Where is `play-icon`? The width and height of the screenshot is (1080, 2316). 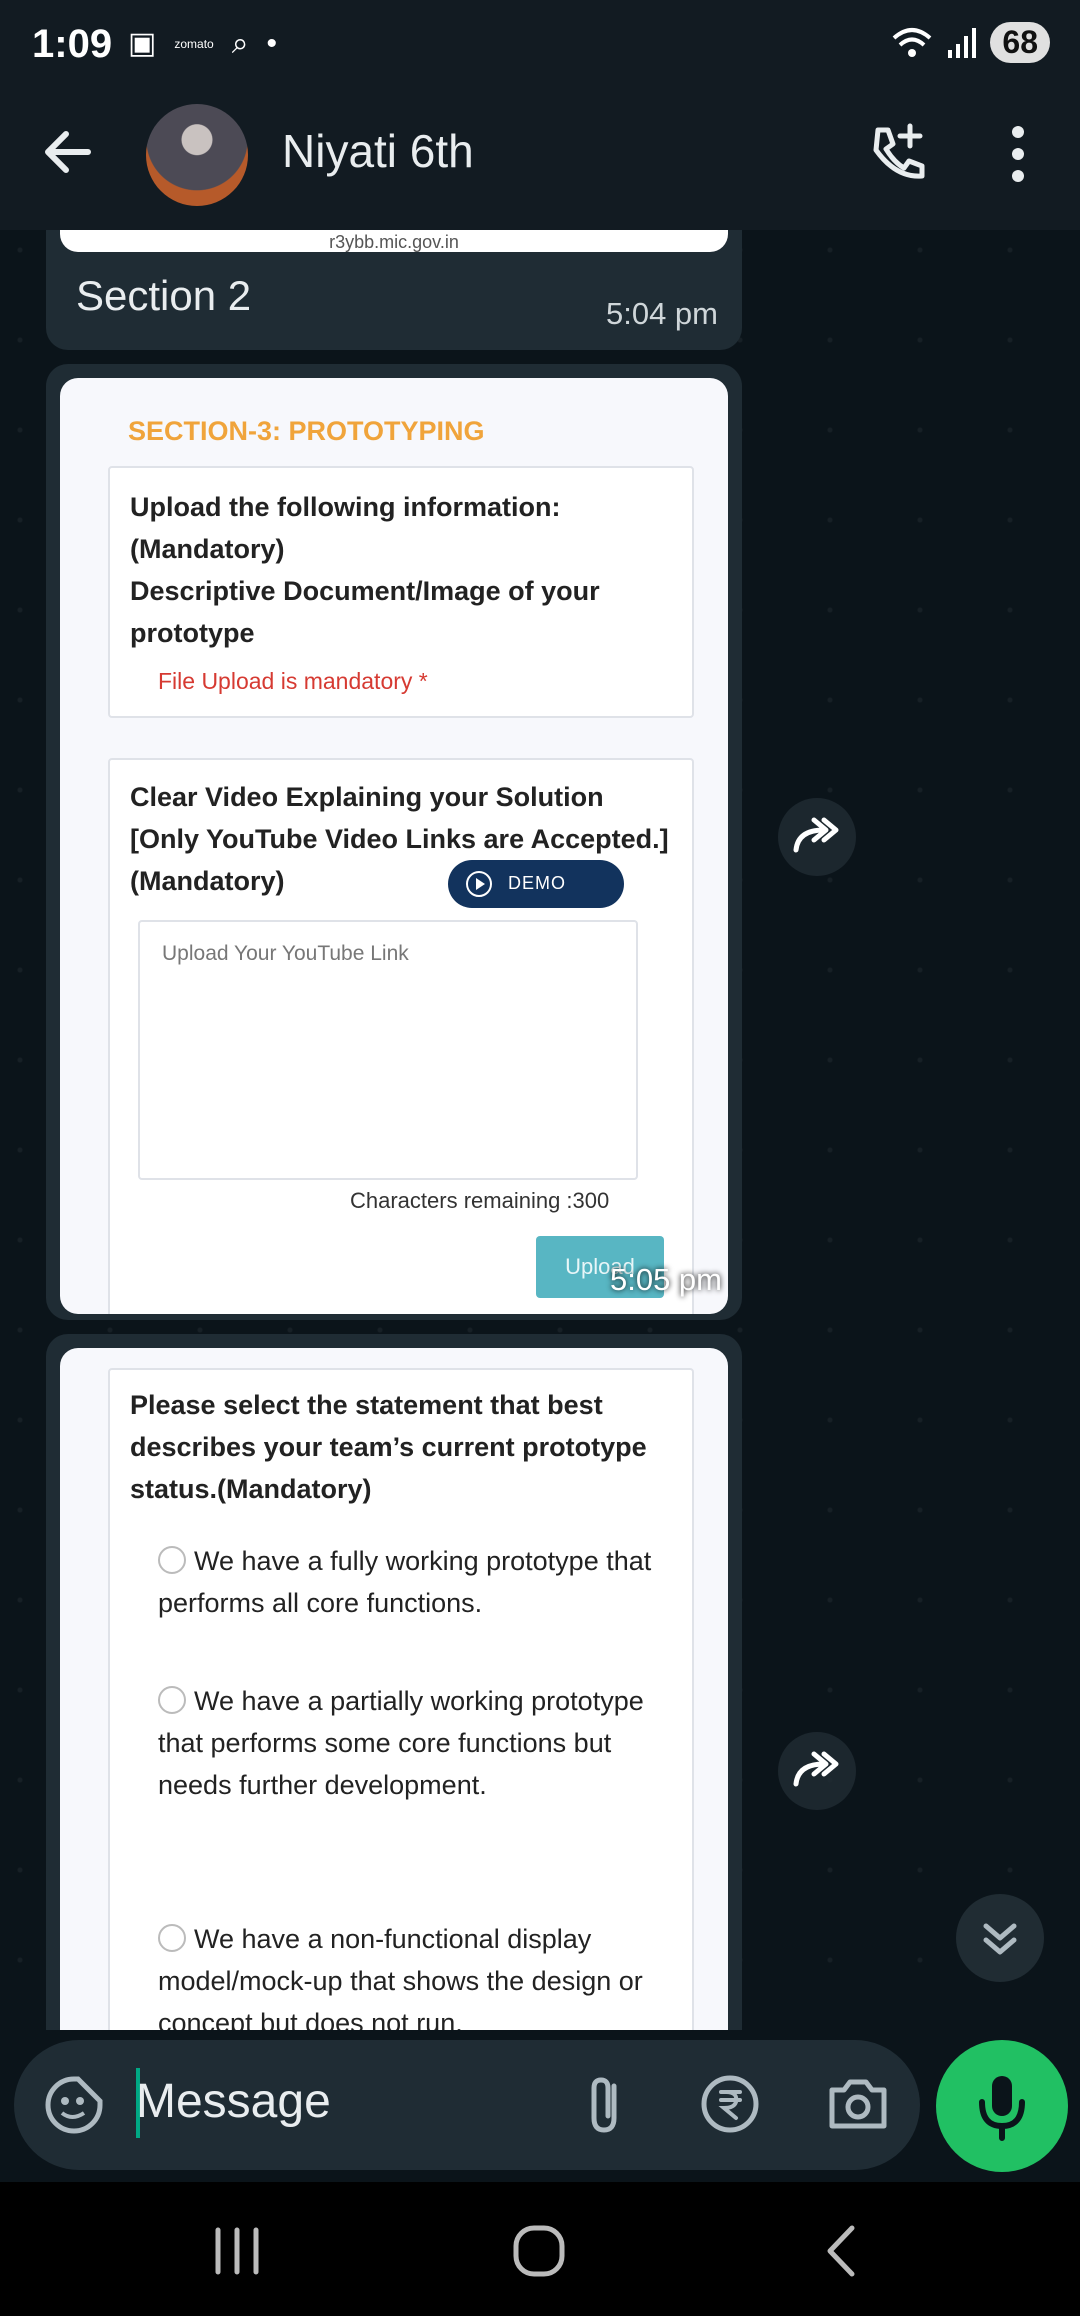
play-icon is located at coordinates (479, 884).